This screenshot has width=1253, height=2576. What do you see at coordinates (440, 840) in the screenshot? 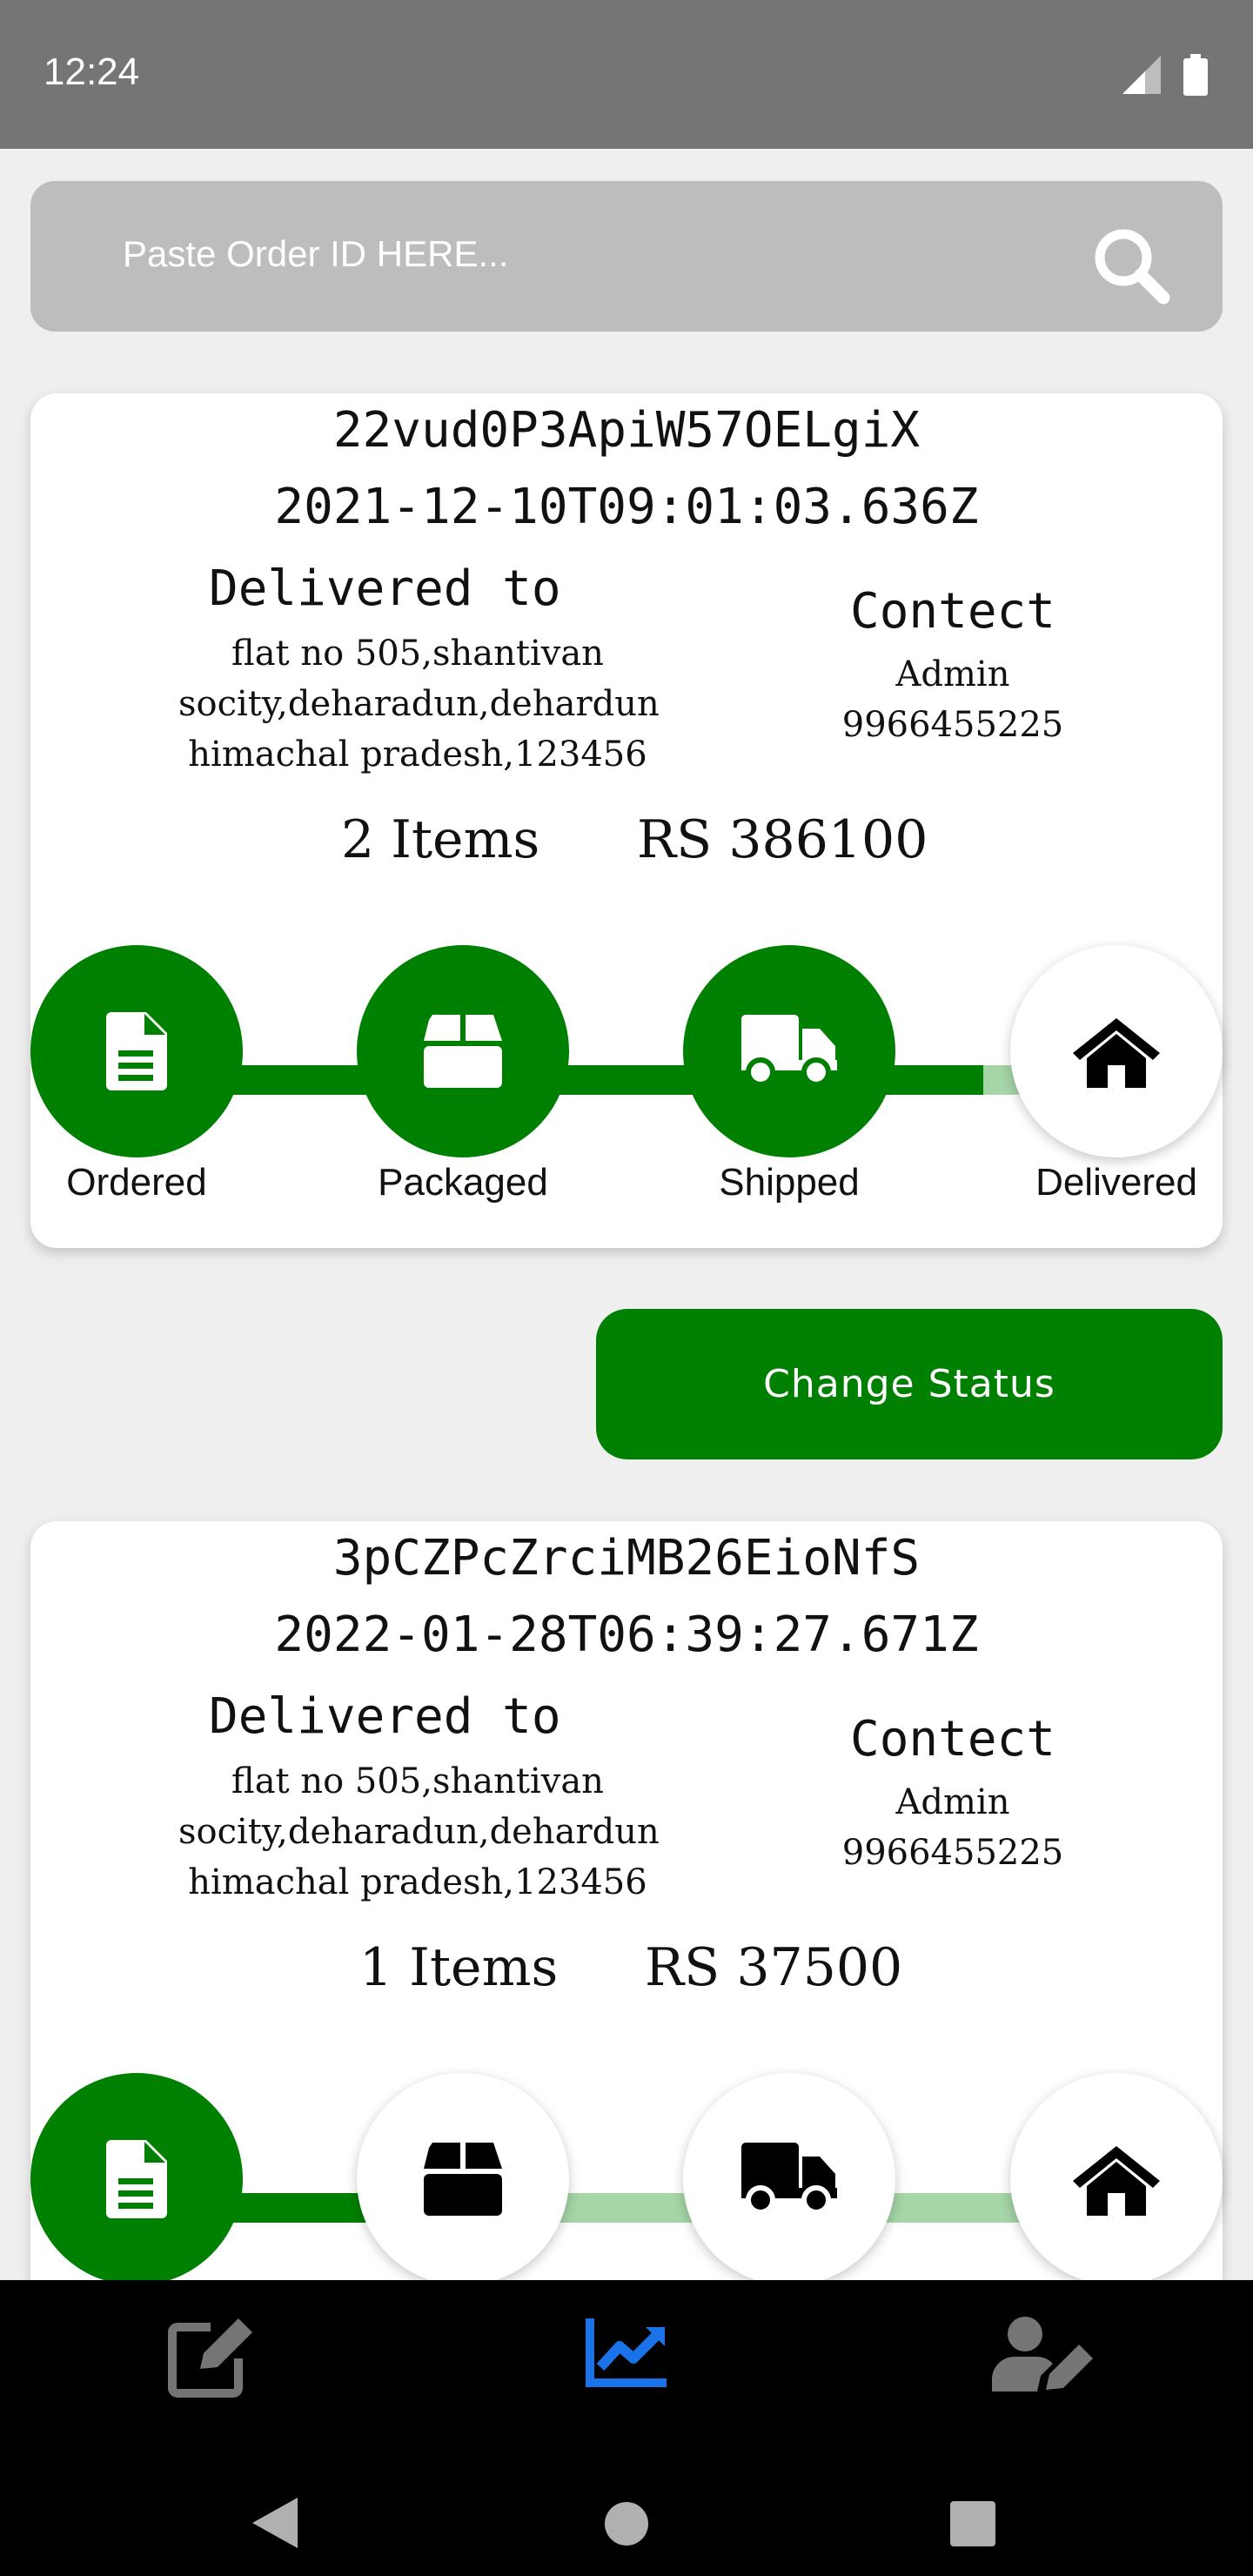
I see `item-count: 2 Items` at bounding box center [440, 840].